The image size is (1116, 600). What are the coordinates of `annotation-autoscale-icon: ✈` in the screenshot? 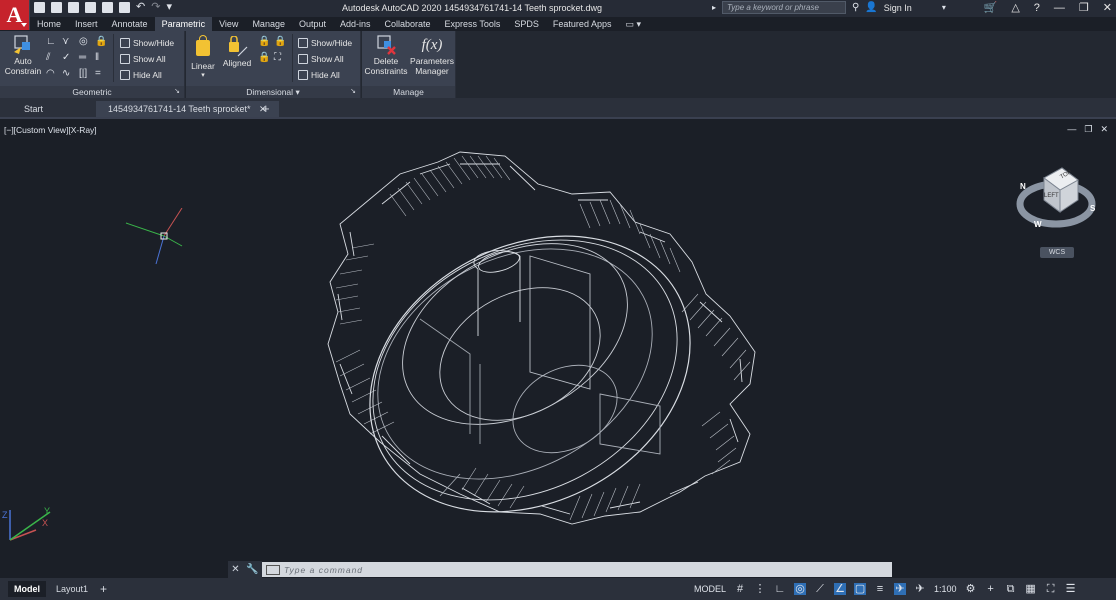 It's located at (920, 589).